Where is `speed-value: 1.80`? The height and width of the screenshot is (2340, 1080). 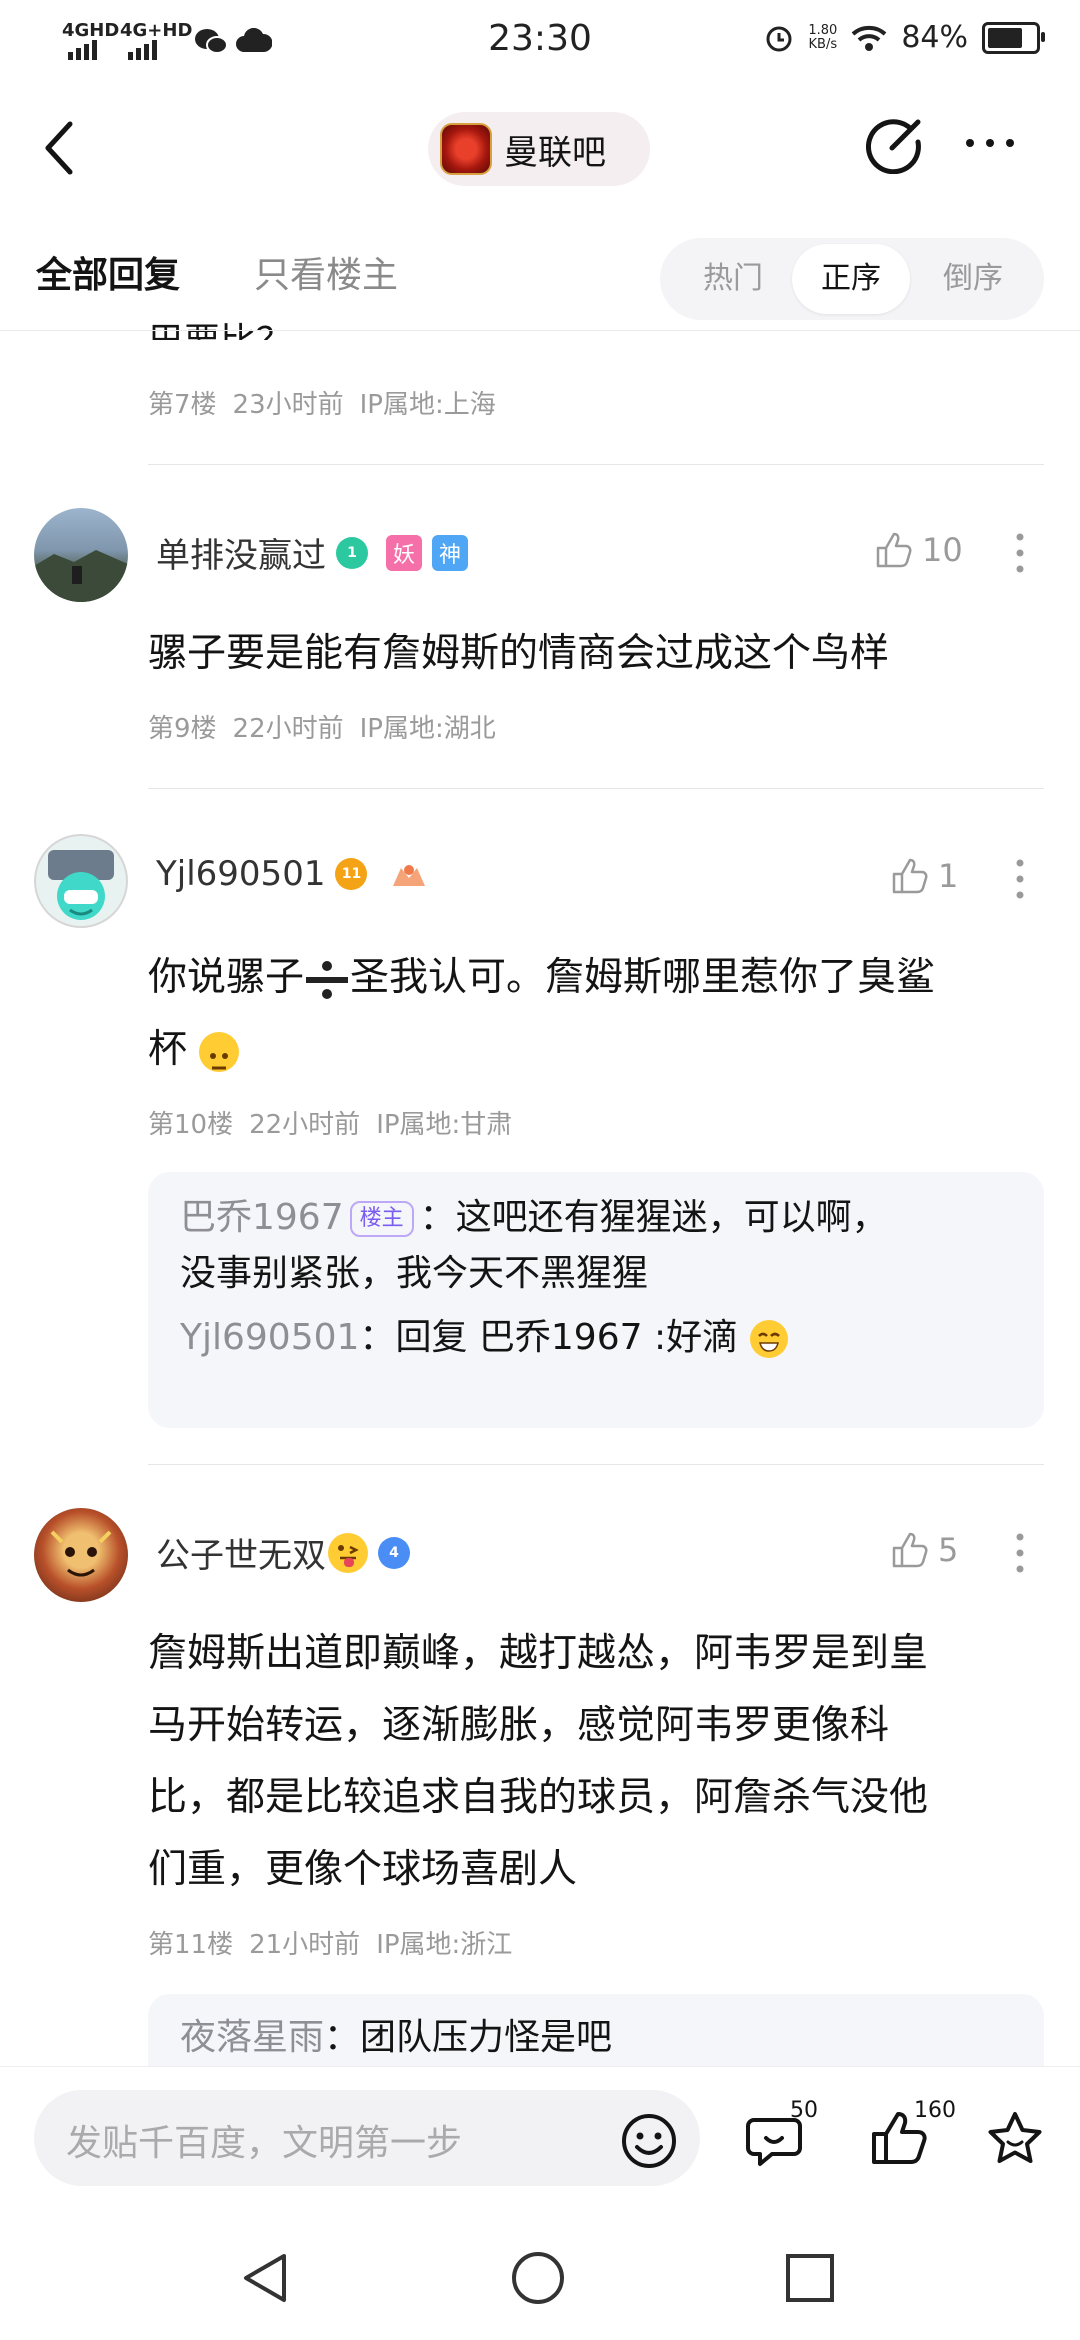 speed-value: 1.80 is located at coordinates (823, 30).